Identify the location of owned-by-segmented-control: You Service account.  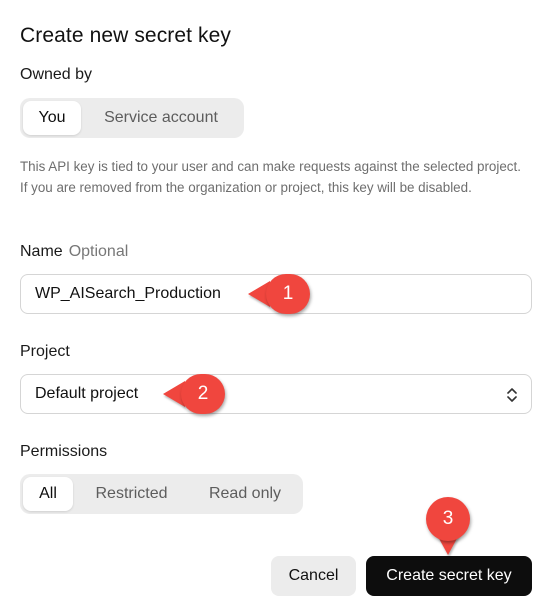
(132, 118).